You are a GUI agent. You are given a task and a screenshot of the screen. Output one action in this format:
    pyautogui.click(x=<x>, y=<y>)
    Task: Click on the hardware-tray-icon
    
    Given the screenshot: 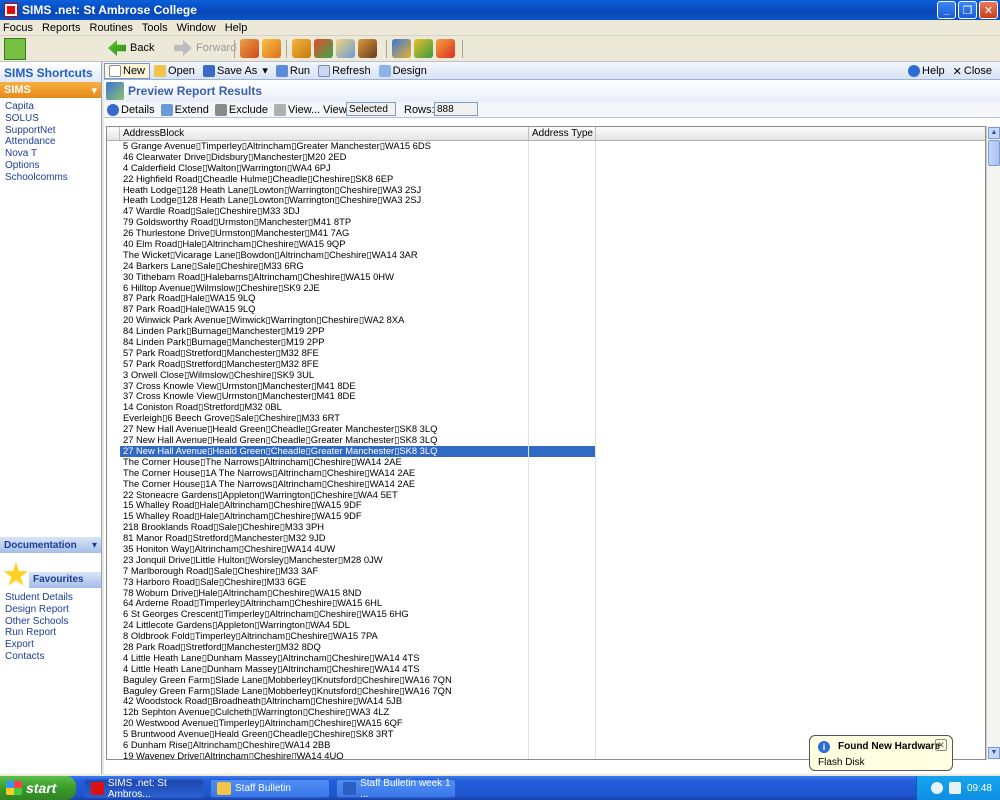 What is the action you would take?
    pyautogui.click(x=954, y=788)
    